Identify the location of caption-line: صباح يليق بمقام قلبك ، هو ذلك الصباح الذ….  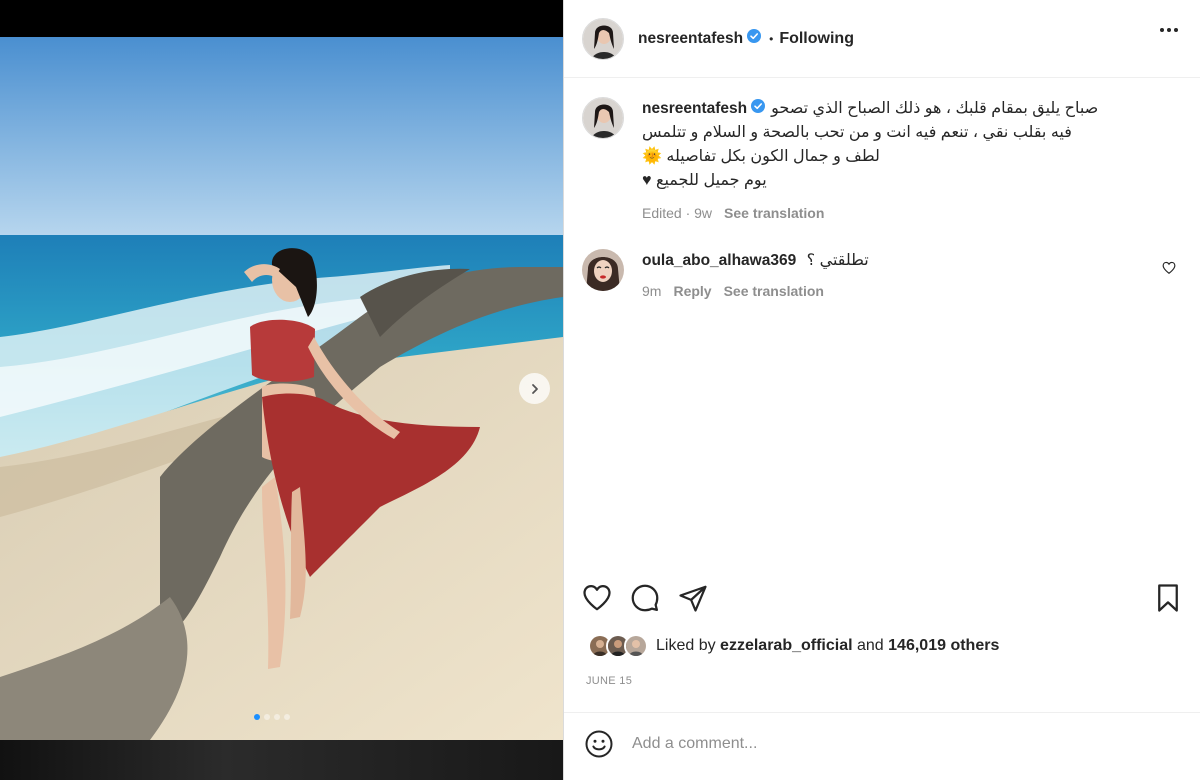
(935, 108).